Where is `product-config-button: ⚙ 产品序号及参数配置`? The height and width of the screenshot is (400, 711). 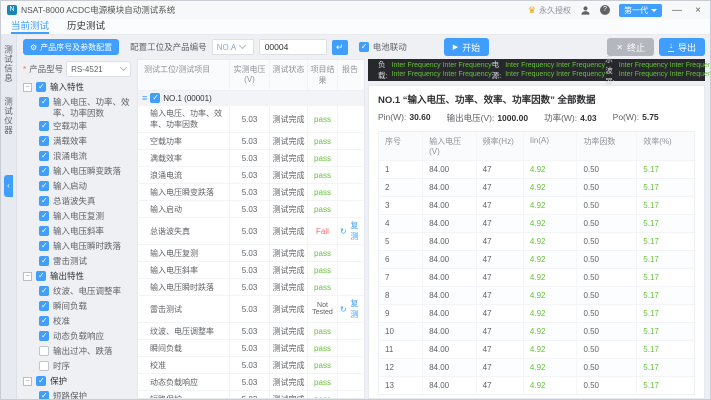
product-config-button: ⚙ 产品序号及参数配置 is located at coordinates (71, 47).